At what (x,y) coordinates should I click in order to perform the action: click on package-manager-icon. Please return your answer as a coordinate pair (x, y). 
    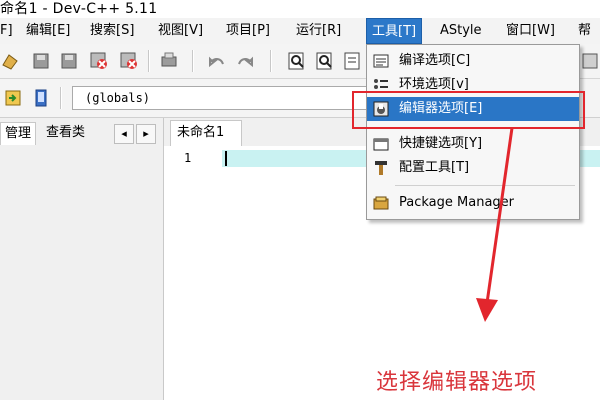
    Looking at the image, I should click on (381, 203).